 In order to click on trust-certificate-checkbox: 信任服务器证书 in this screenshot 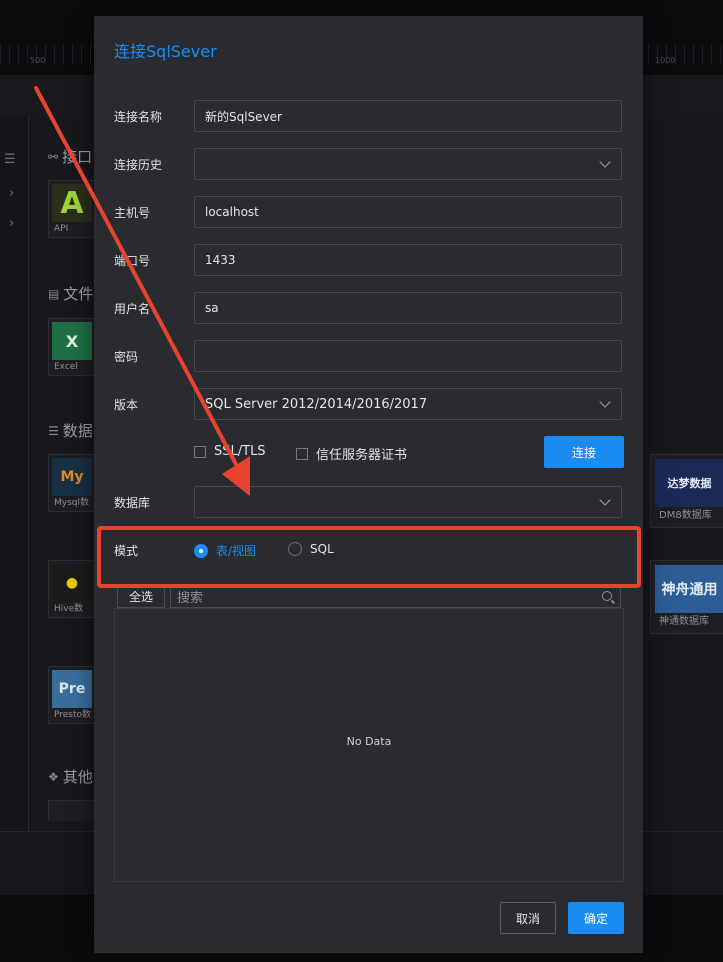, I will do `click(351, 453)`.